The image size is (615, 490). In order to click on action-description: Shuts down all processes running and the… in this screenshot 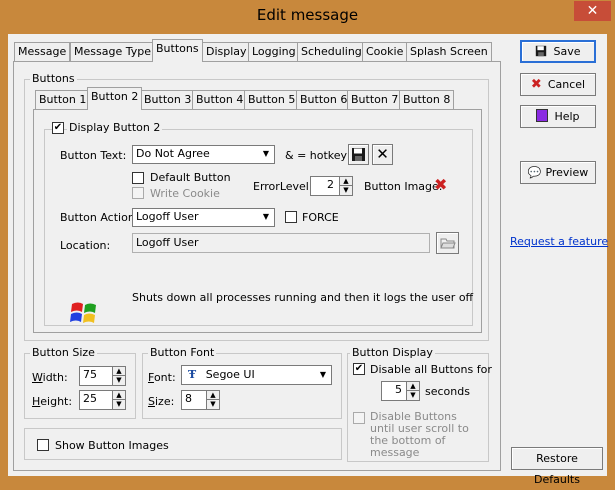, I will do `click(303, 297)`.